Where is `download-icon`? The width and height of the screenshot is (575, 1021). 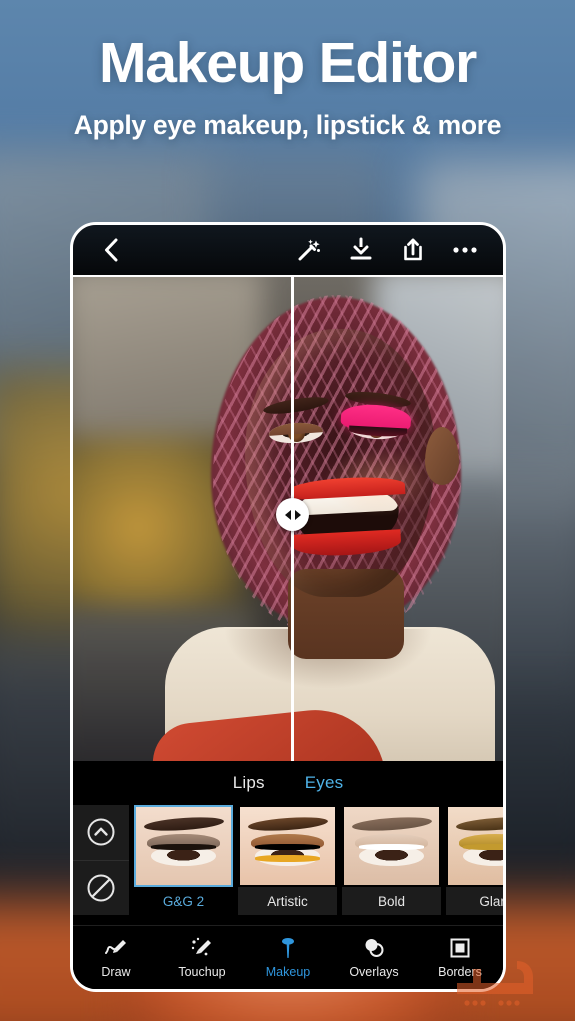 download-icon is located at coordinates (361, 248).